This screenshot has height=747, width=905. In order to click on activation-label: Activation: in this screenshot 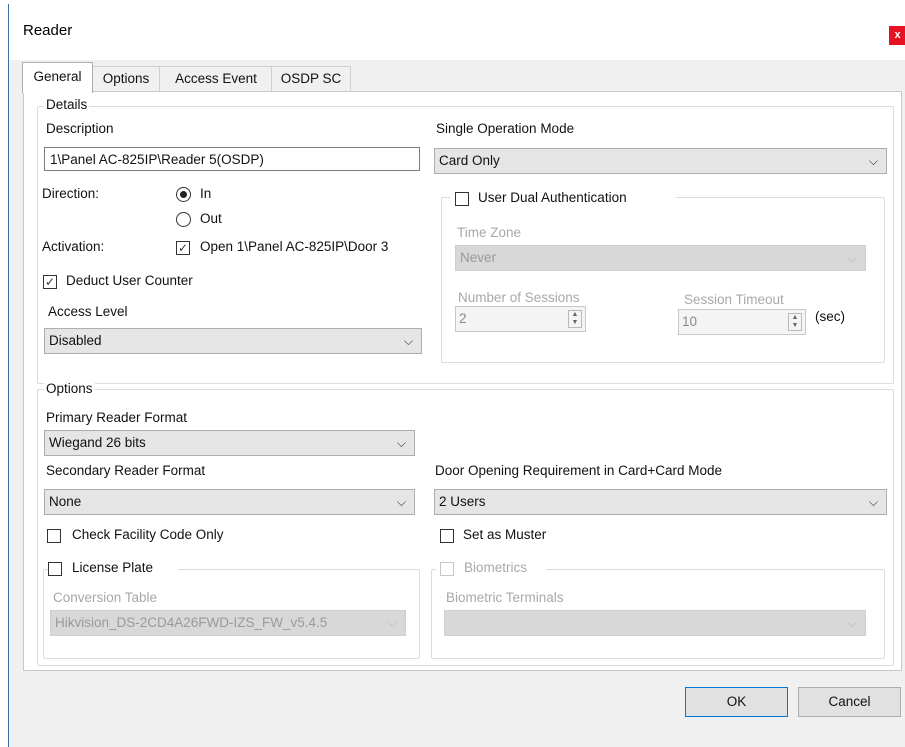, I will do `click(73, 246)`.